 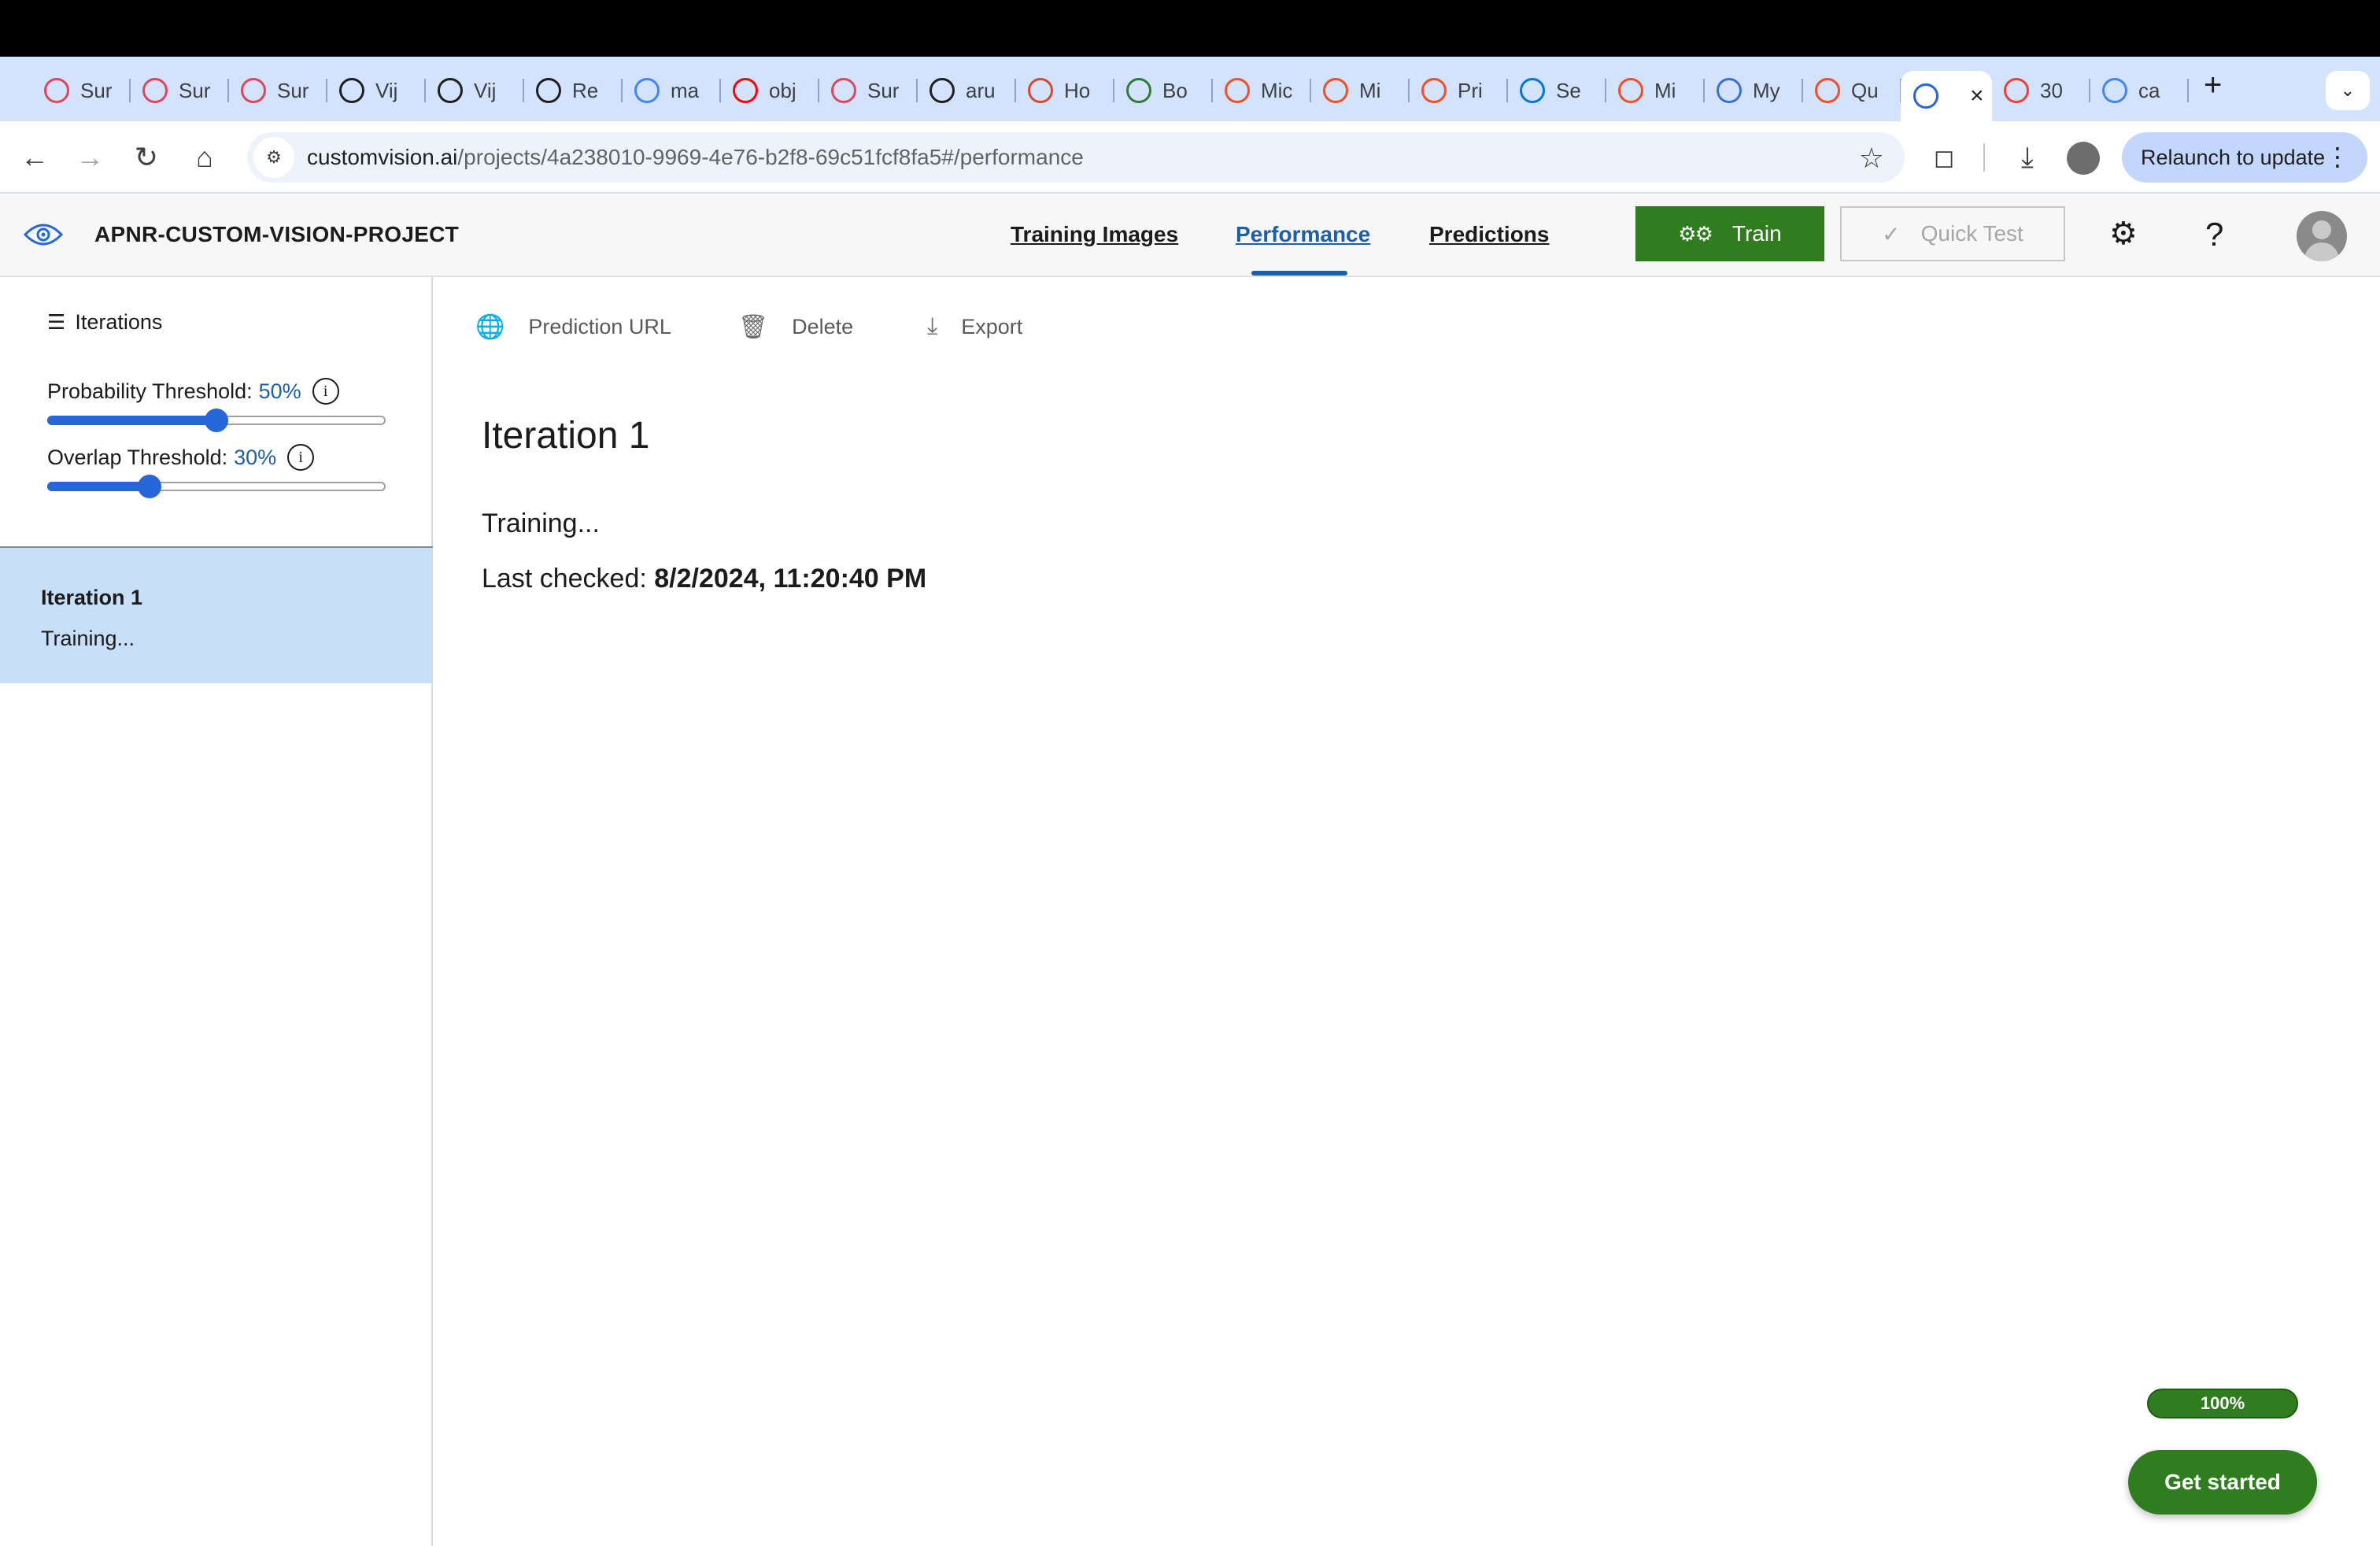 I want to click on browser-tab: Ho, so click(x=1064, y=90).